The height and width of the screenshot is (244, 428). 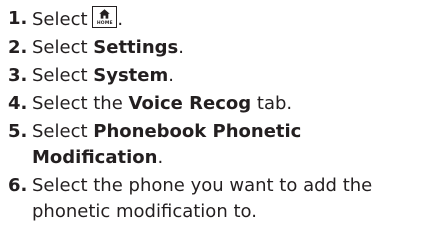 I want to click on step-text: Select Settings., so click(x=108, y=47).